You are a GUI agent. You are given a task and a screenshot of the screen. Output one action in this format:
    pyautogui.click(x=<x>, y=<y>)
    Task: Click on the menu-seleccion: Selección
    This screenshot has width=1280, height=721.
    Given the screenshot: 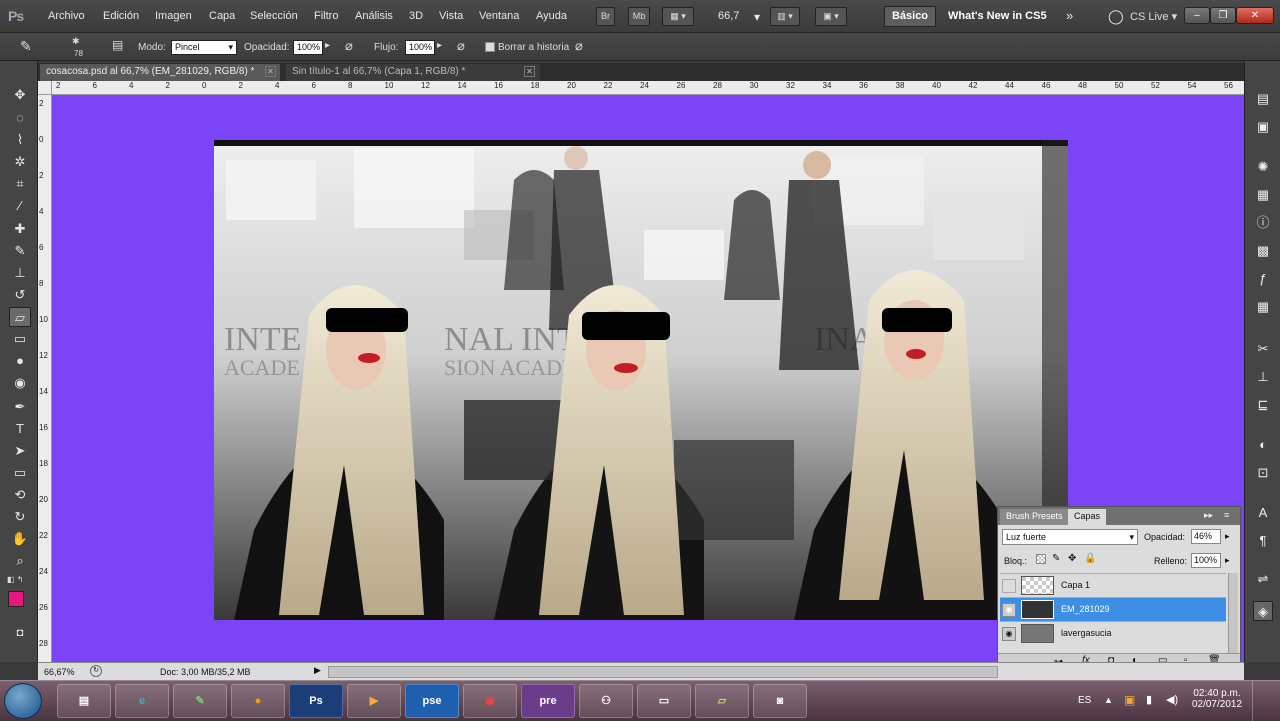 What is the action you would take?
    pyautogui.click(x=274, y=16)
    